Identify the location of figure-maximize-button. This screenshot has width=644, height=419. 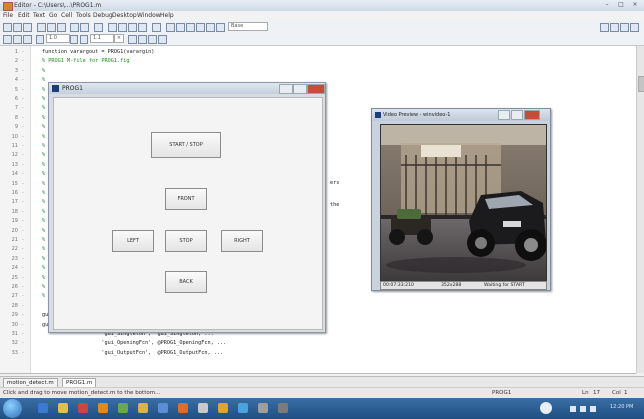
(300, 89).